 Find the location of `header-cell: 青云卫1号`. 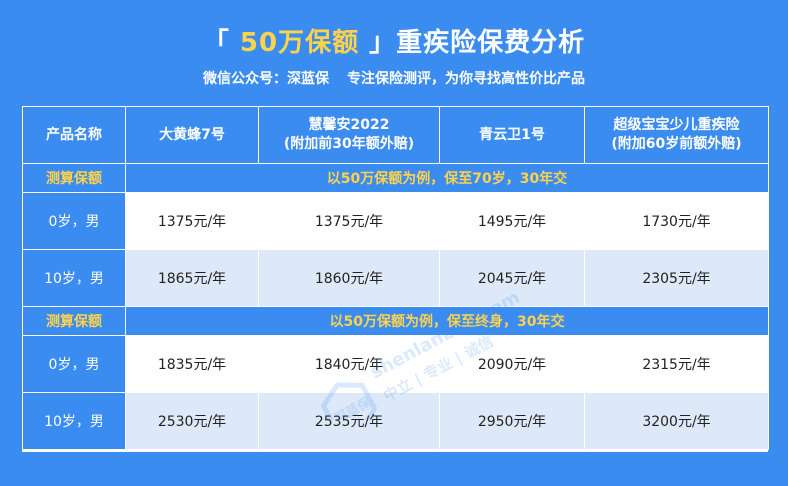

header-cell: 青云卫1号 is located at coordinates (512, 135).